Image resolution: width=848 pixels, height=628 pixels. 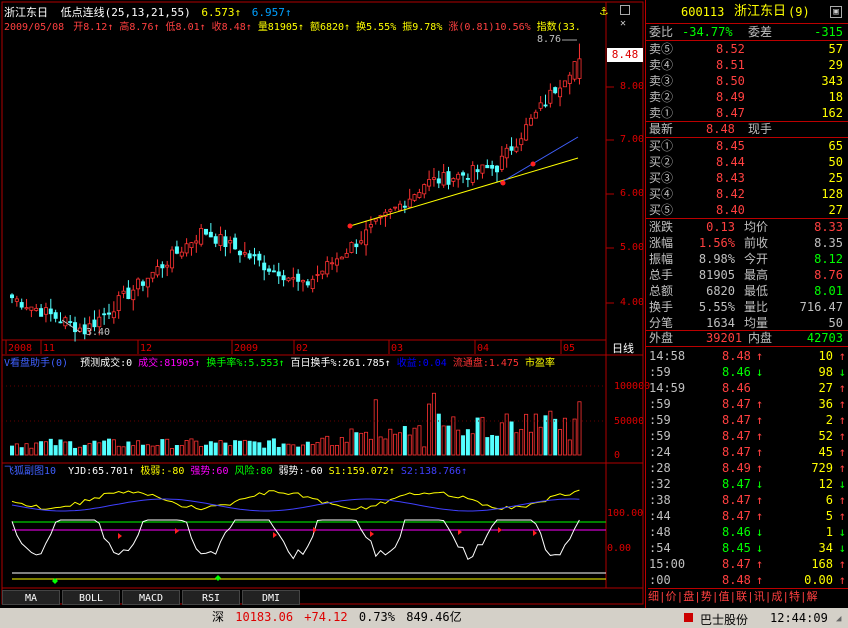 I want to click on tick-time: 15:00, so click(x=667, y=564).